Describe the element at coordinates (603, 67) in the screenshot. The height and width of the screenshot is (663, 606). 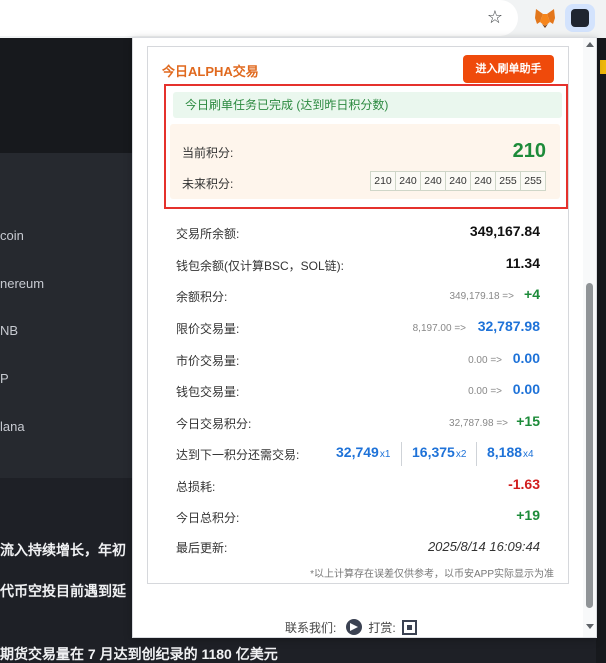
I see `background-accent` at that location.